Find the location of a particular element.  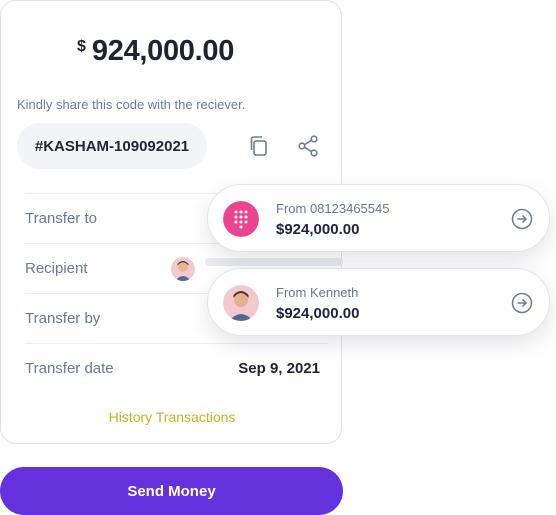

amount-value: 924,000.00 is located at coordinates (163, 51).